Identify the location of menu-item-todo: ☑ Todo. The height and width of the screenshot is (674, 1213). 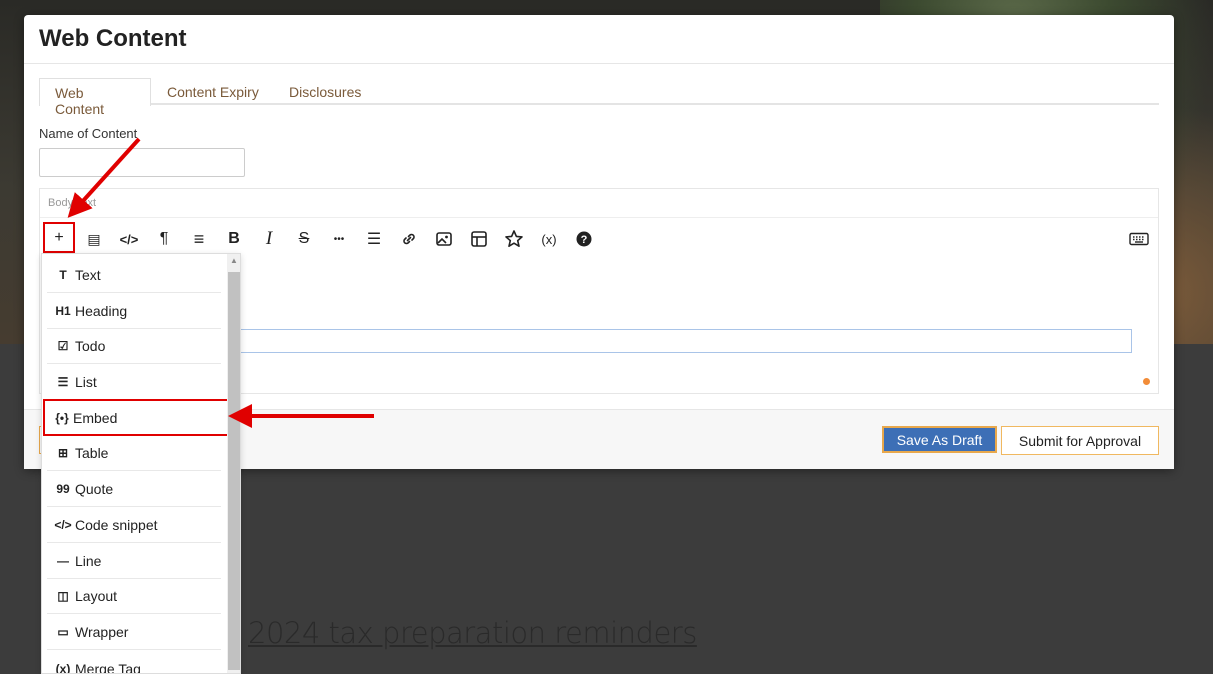
(134, 346).